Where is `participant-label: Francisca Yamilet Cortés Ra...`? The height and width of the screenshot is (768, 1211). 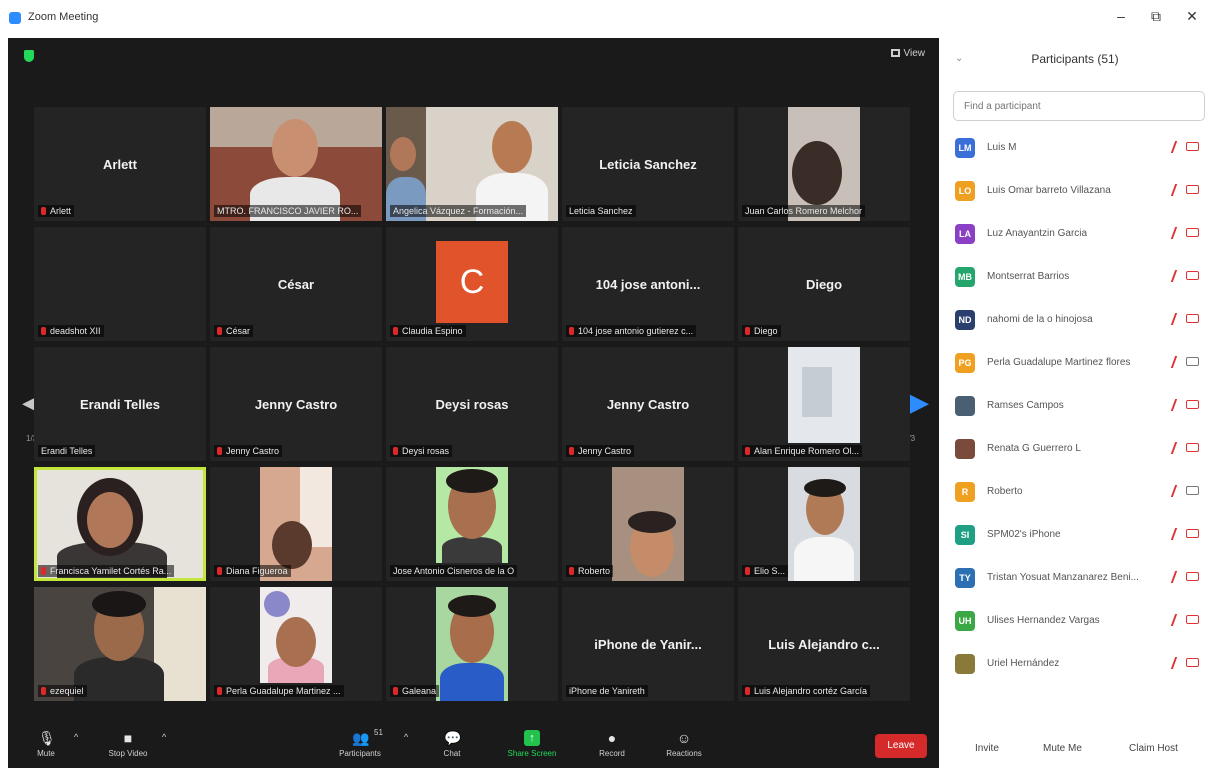 participant-label: Francisca Yamilet Cortés Ra... is located at coordinates (106, 571).